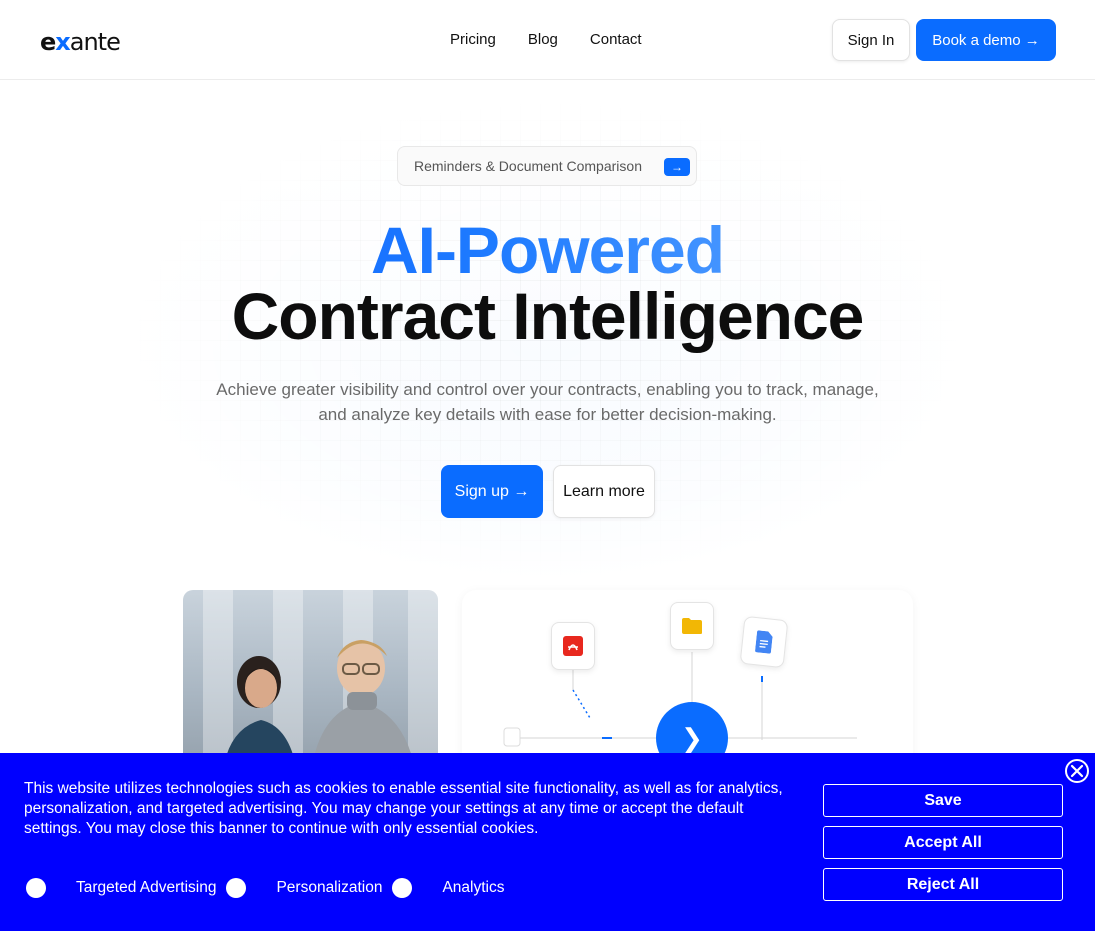 The image size is (1095, 931). I want to click on learn-more-button: Learn more, so click(604, 491).